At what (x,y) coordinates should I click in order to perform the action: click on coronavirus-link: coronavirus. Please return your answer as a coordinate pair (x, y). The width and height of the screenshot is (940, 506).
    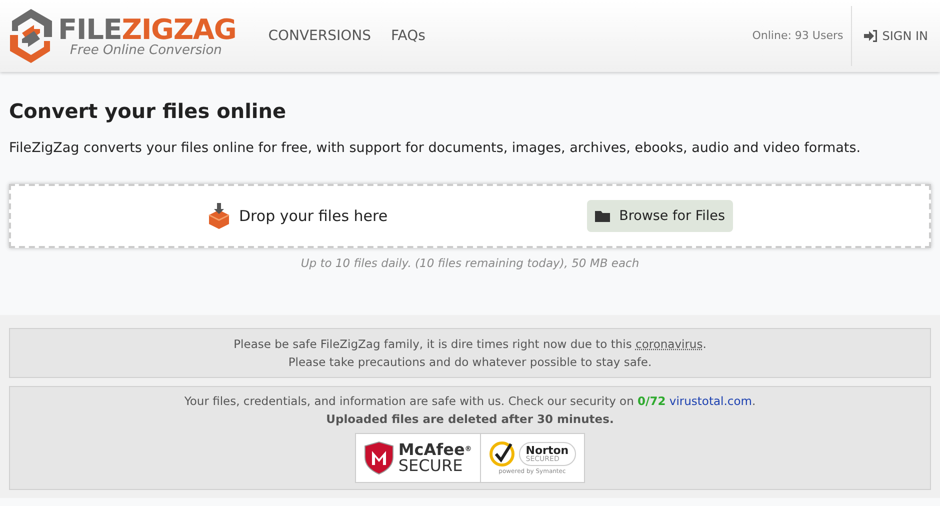
    Looking at the image, I should click on (669, 343).